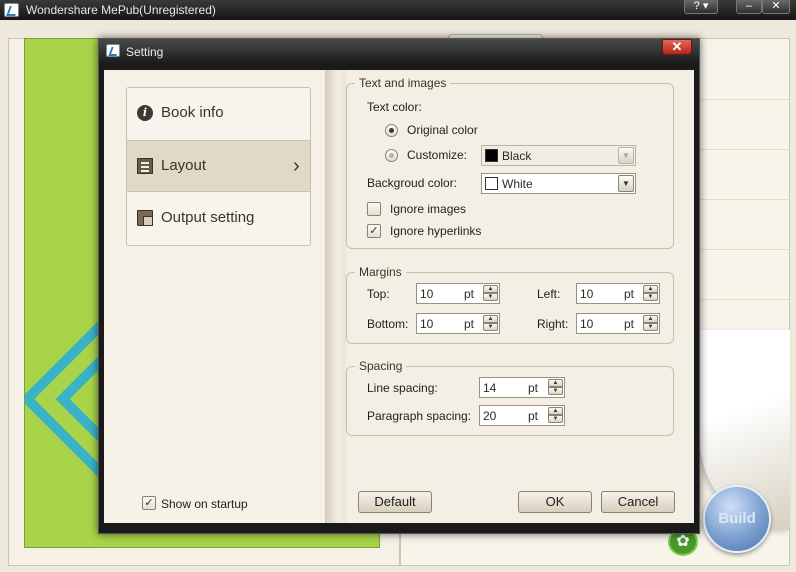 The height and width of the screenshot is (572, 796). What do you see at coordinates (638, 502) in the screenshot?
I see `cancel-button: Cancel` at bounding box center [638, 502].